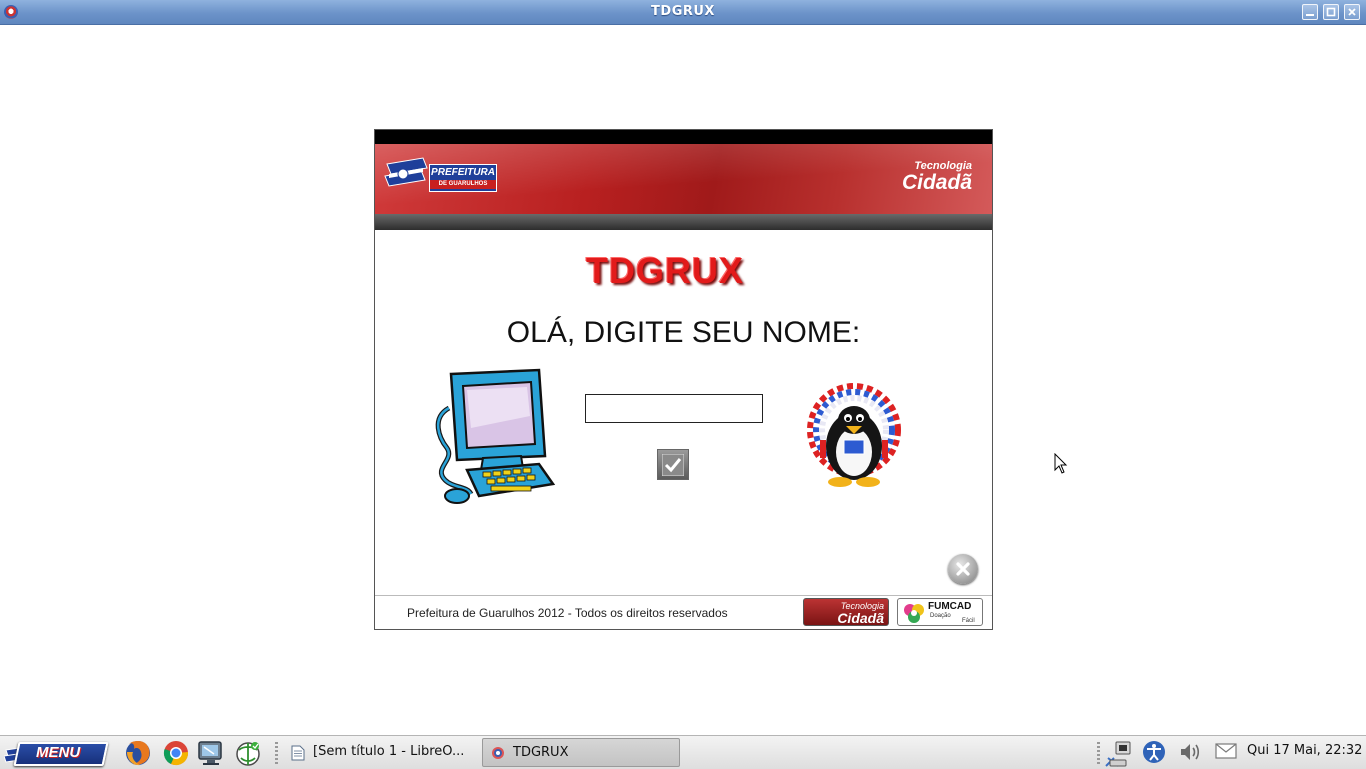 This screenshot has width=1366, height=769. Describe the element at coordinates (683, 332) in the screenshot. I see `name-prompt: OLÁ, DIGITE SEU NOME:` at that location.